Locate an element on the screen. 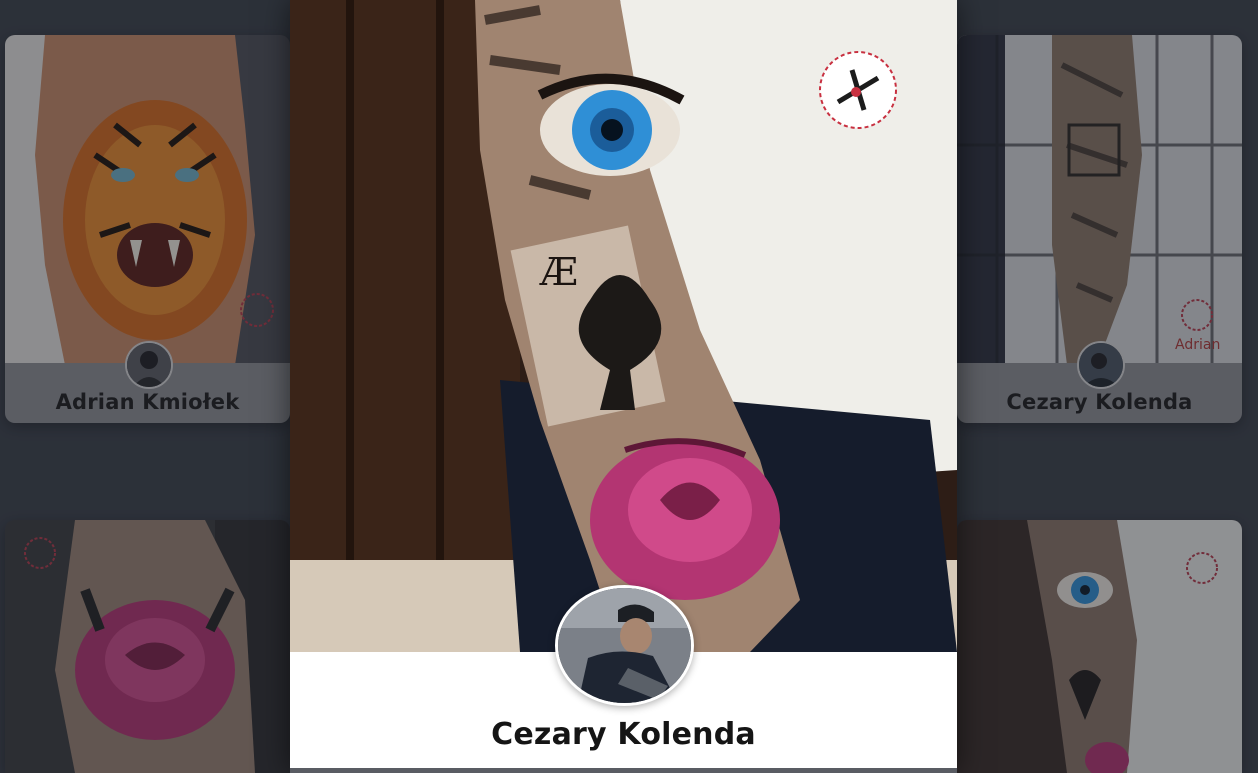 This screenshot has height=773, width=1258. tattoo-photo-sleeve-blackgrey is located at coordinates (1099, 200).